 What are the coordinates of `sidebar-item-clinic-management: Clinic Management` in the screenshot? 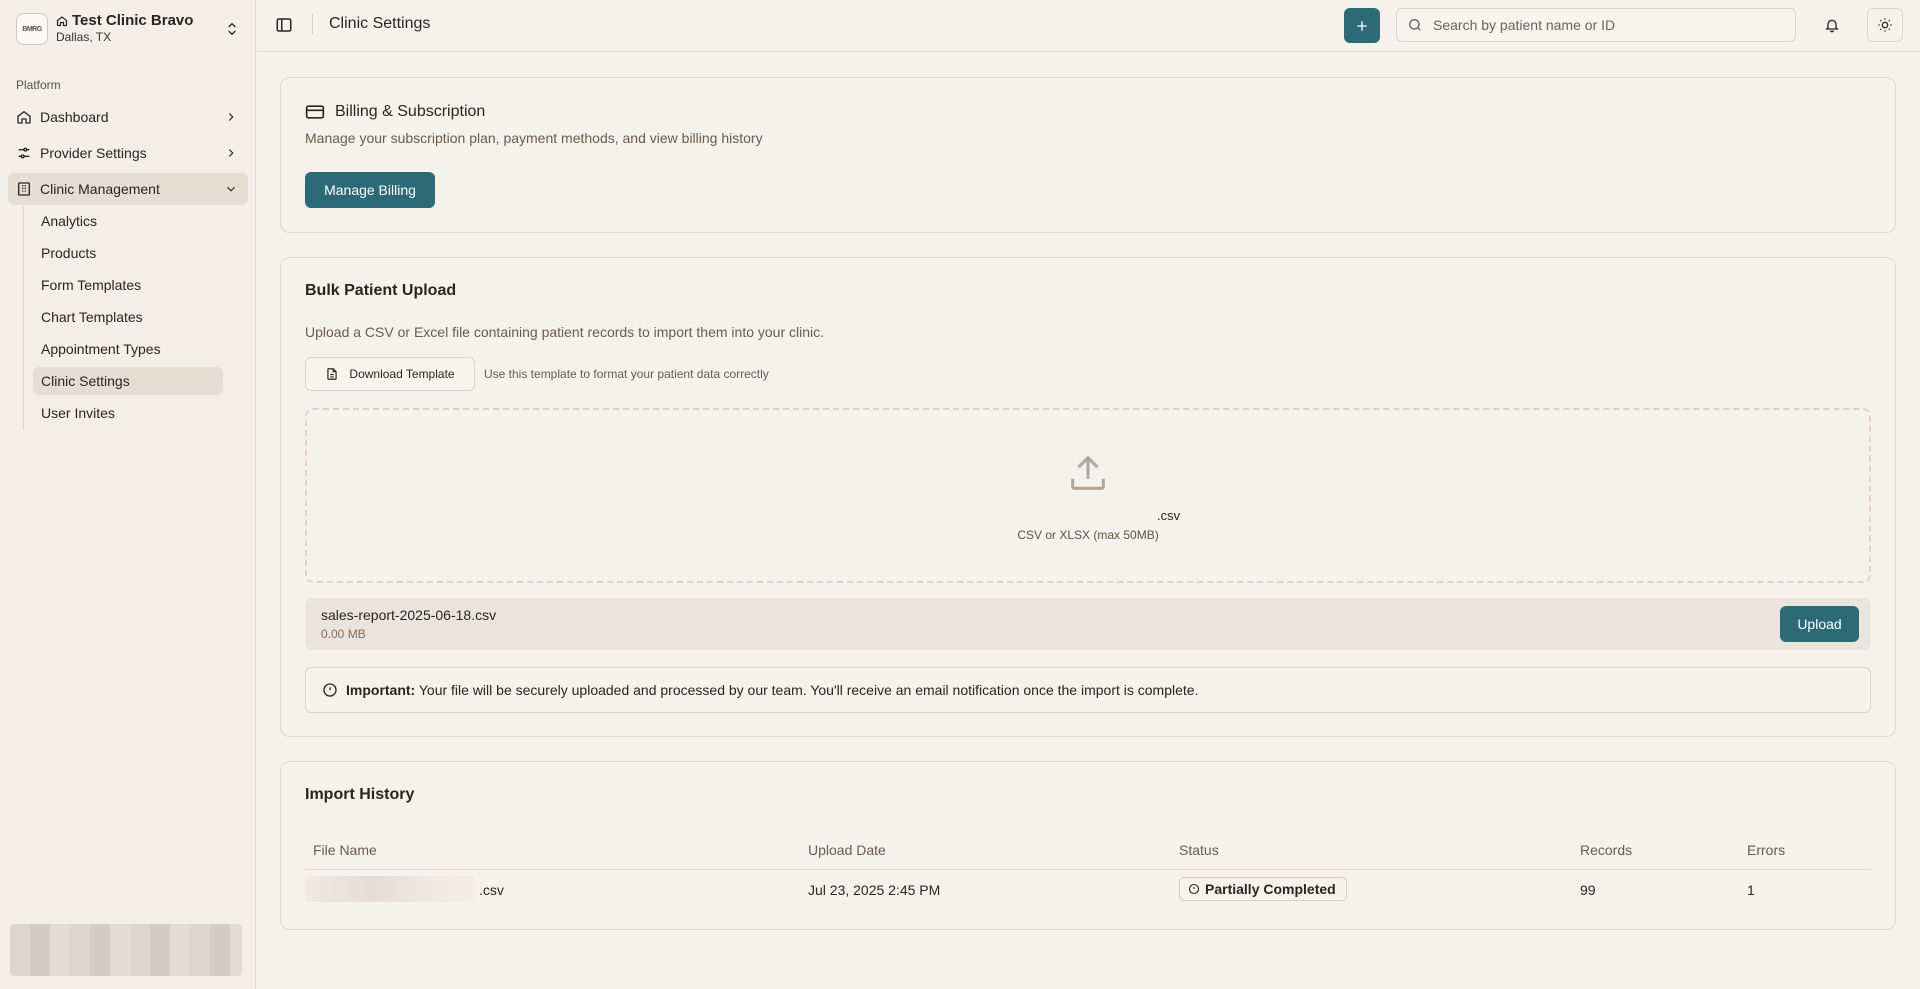 It's located at (128, 189).